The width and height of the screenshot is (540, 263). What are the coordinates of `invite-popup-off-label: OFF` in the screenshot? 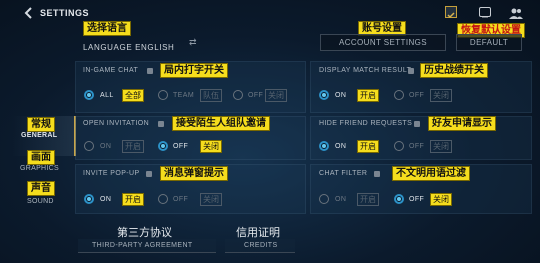 It's located at (181, 199).